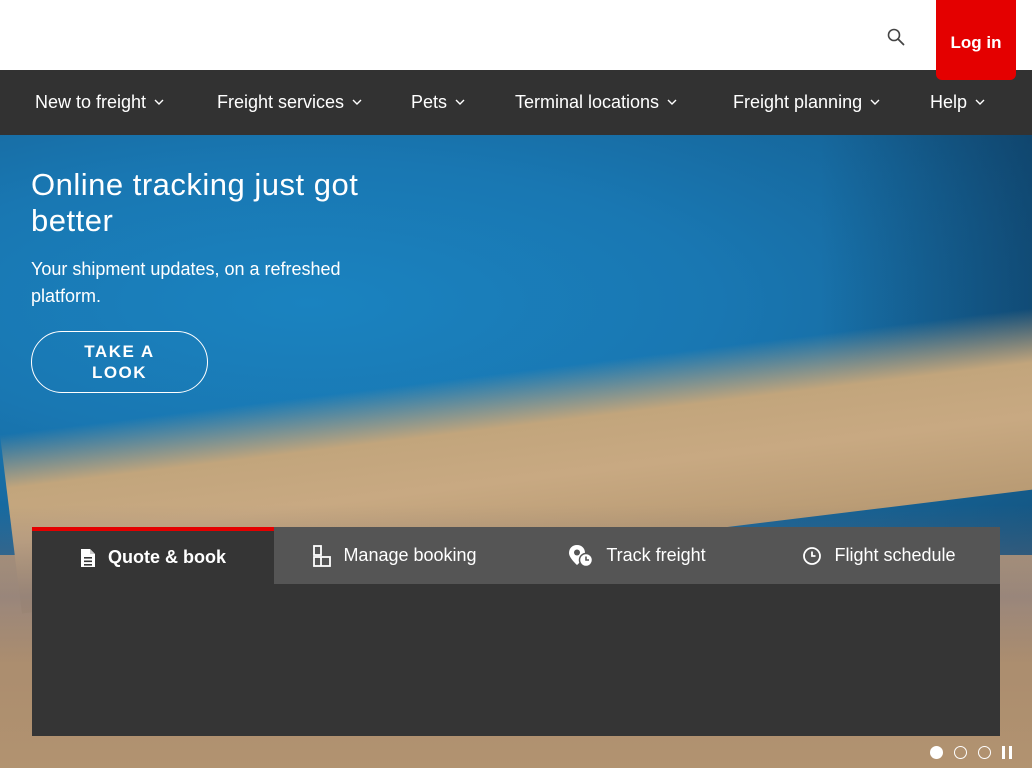 The width and height of the screenshot is (1032, 768). I want to click on tab-label: Track freight, so click(656, 555).